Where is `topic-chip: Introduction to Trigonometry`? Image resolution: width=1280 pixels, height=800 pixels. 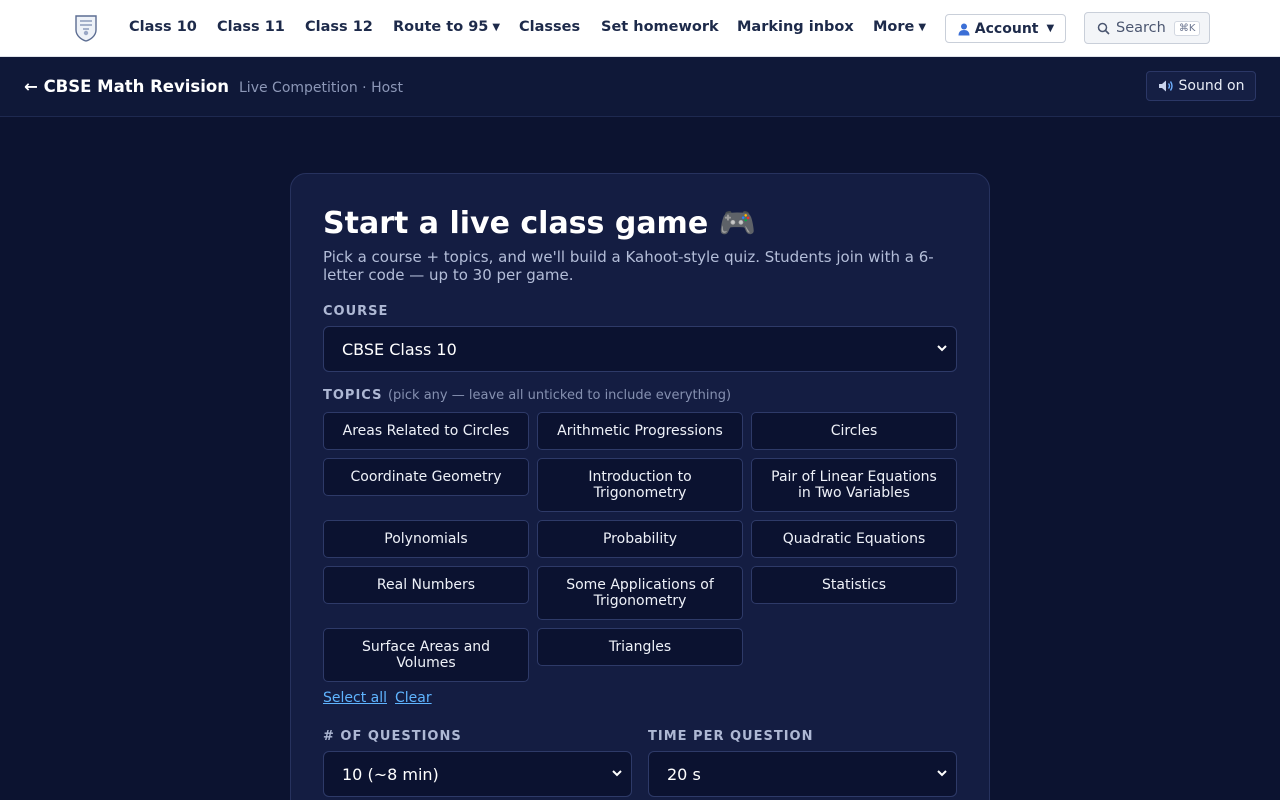 topic-chip: Introduction to Trigonometry is located at coordinates (640, 485).